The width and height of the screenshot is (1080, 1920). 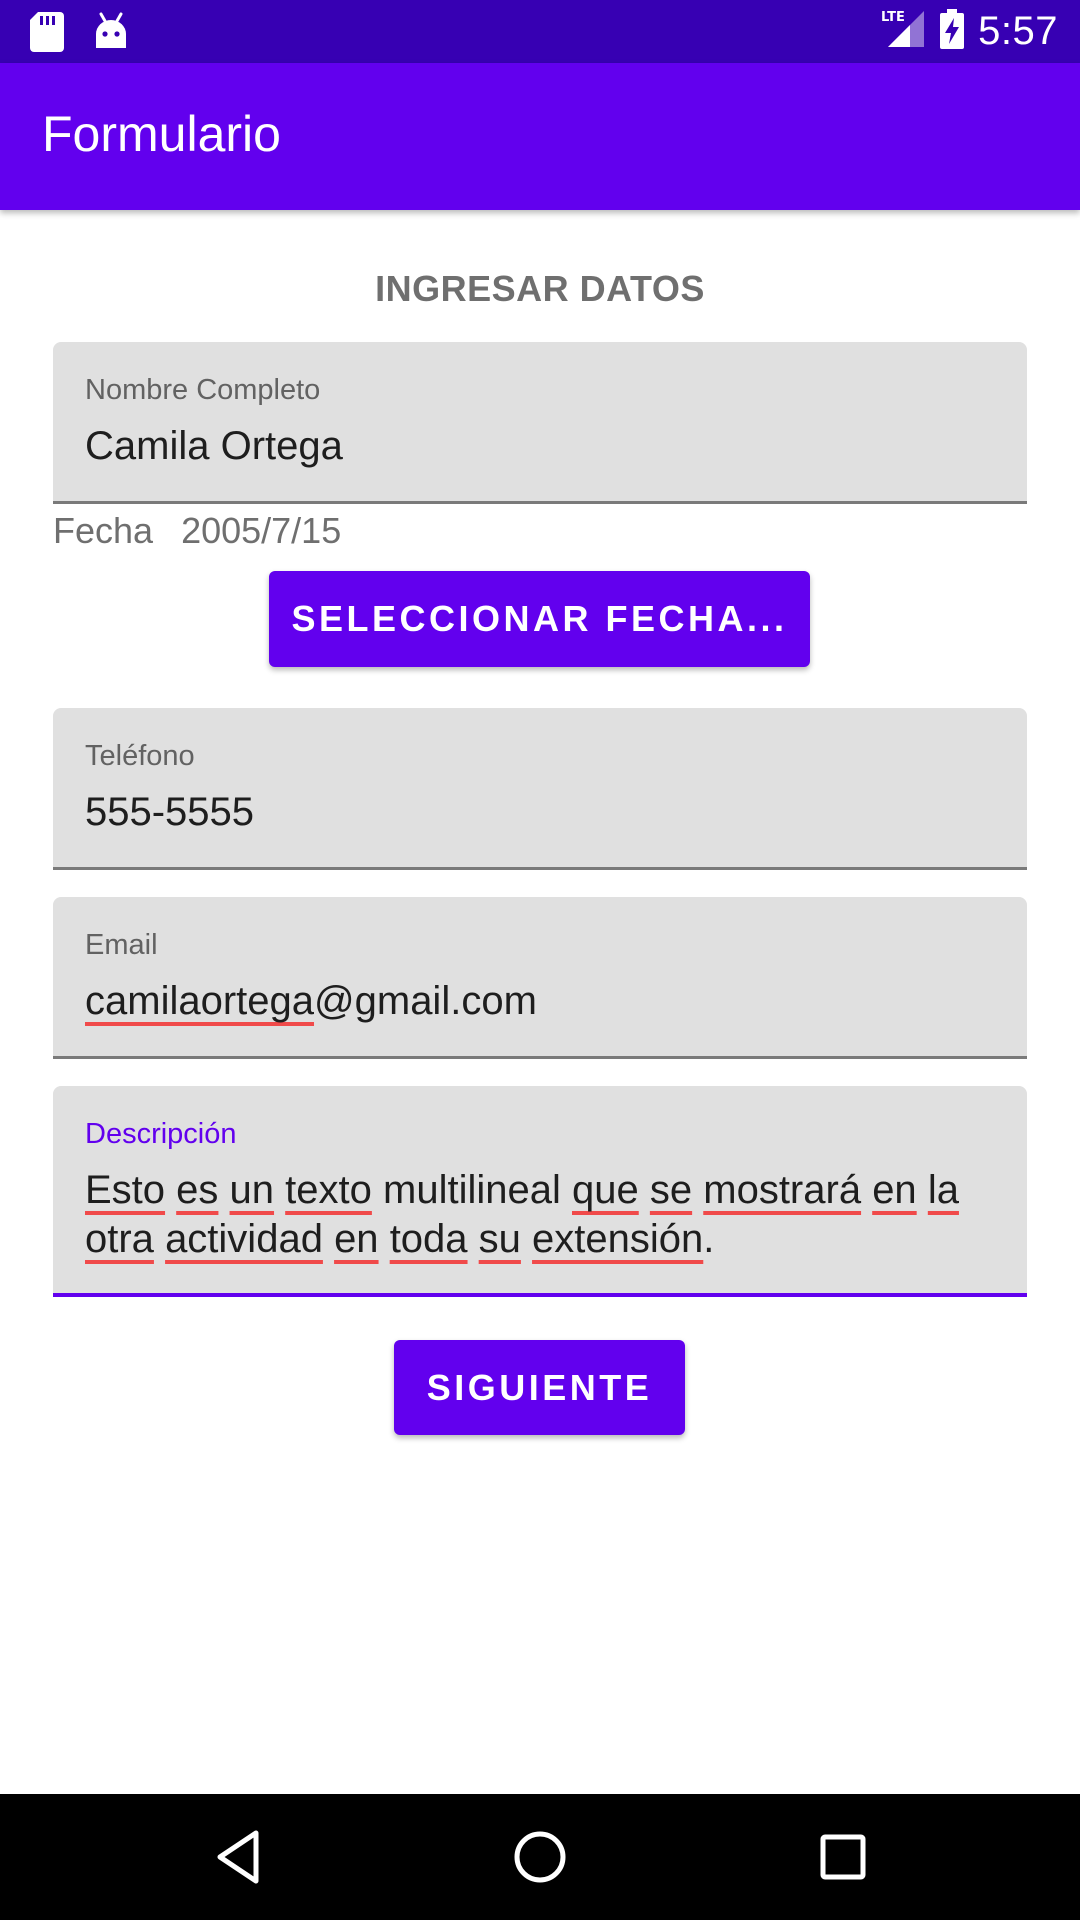 What do you see at coordinates (893, 17) in the screenshot?
I see `network-type-label: LTE` at bounding box center [893, 17].